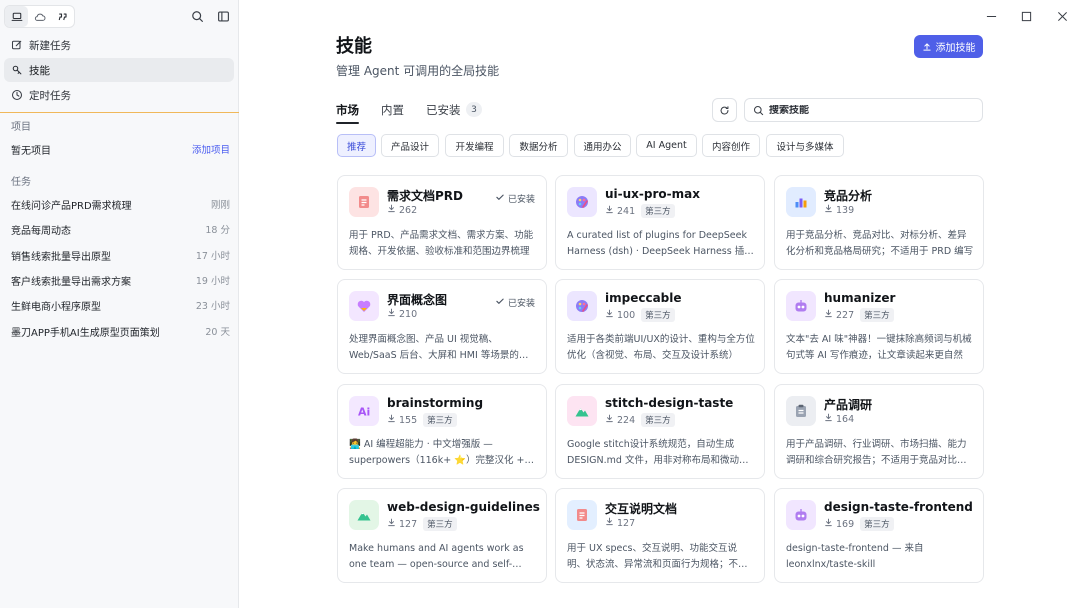 The image size is (1080, 608). I want to click on installed-label: 已安装, so click(521, 200).